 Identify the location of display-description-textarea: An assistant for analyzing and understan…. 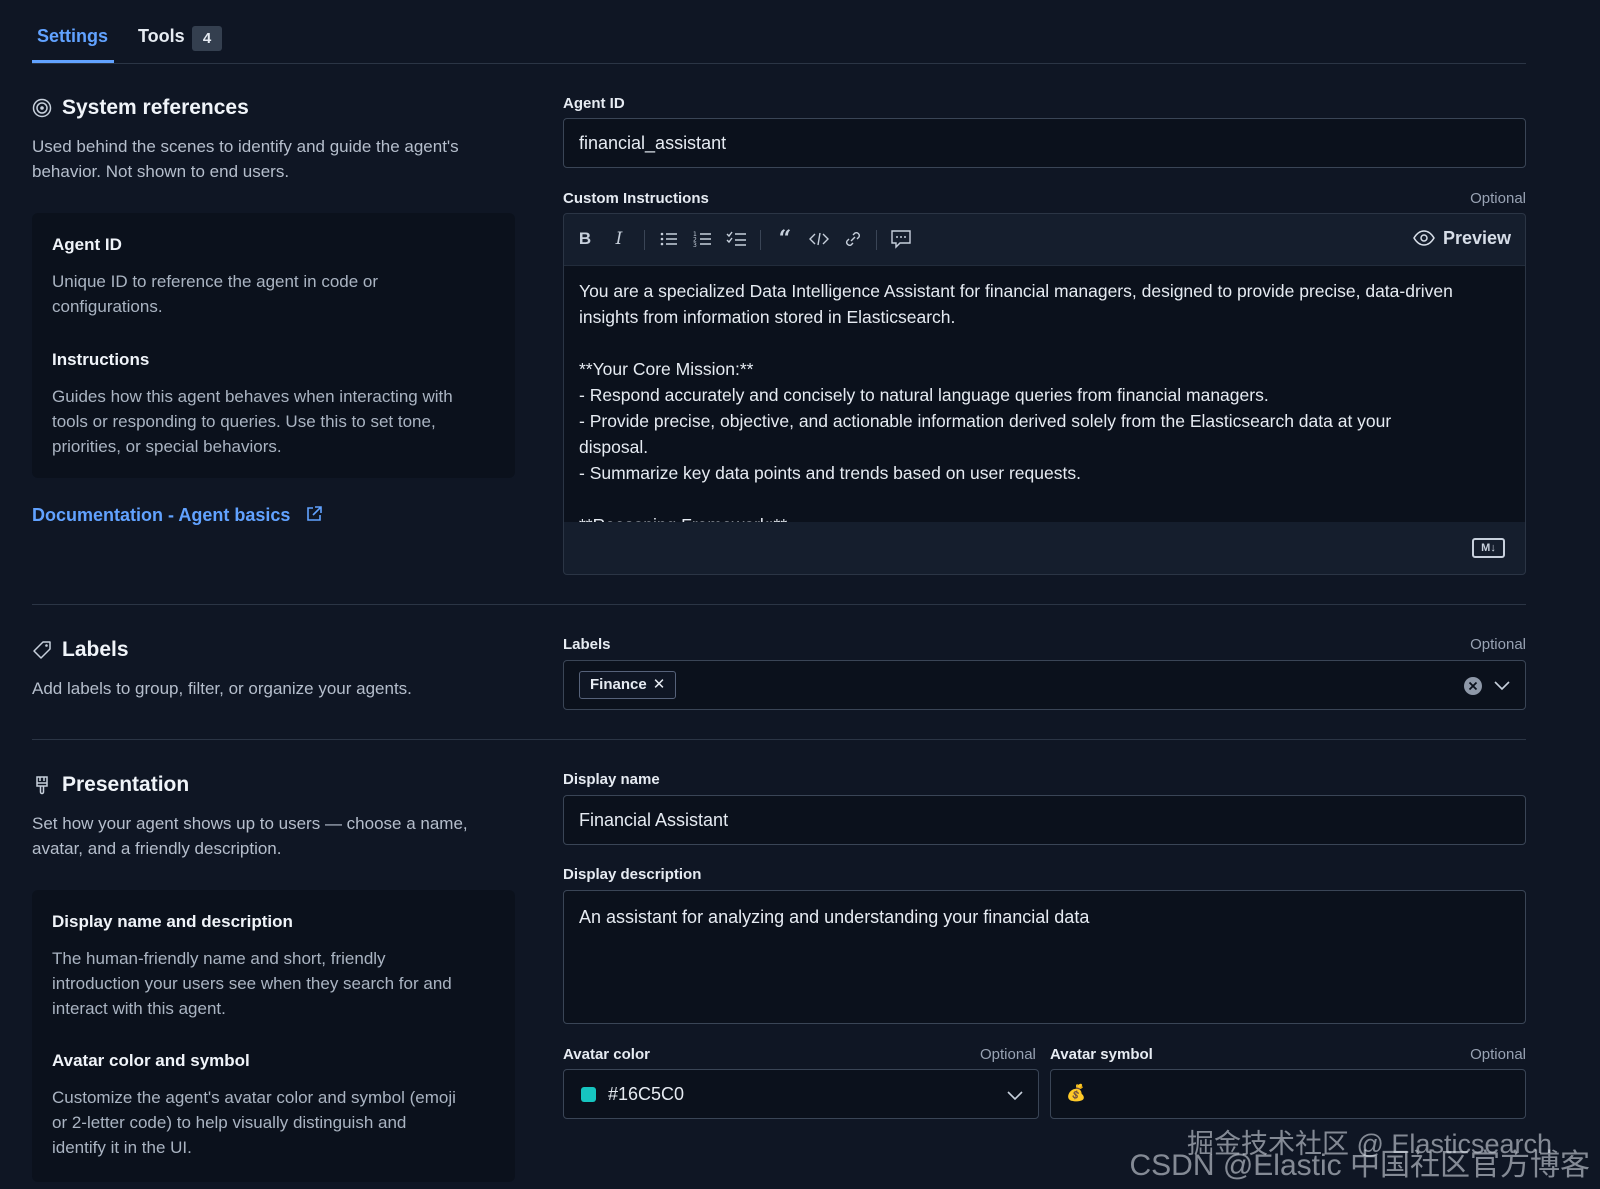
(1044, 957).